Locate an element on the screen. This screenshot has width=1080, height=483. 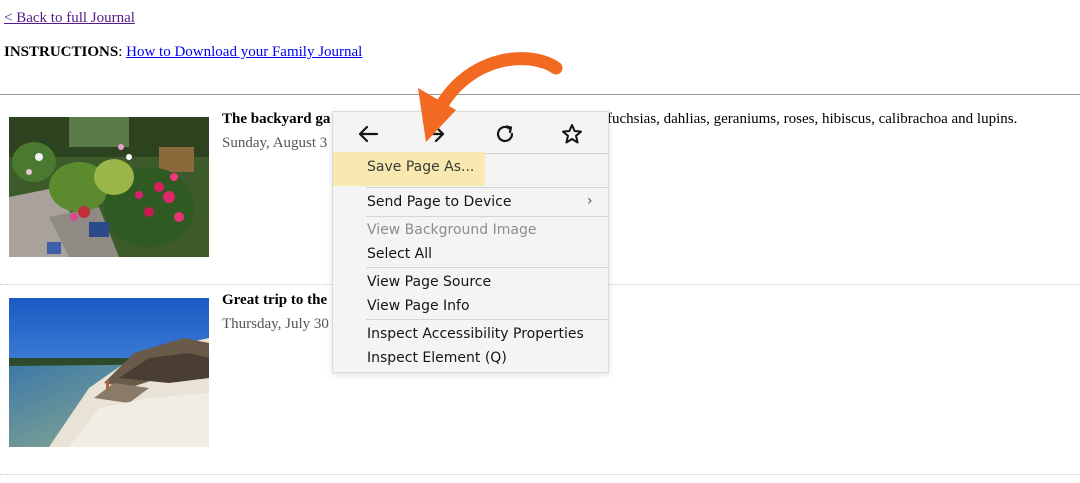
garden-photo is located at coordinates (109, 187).